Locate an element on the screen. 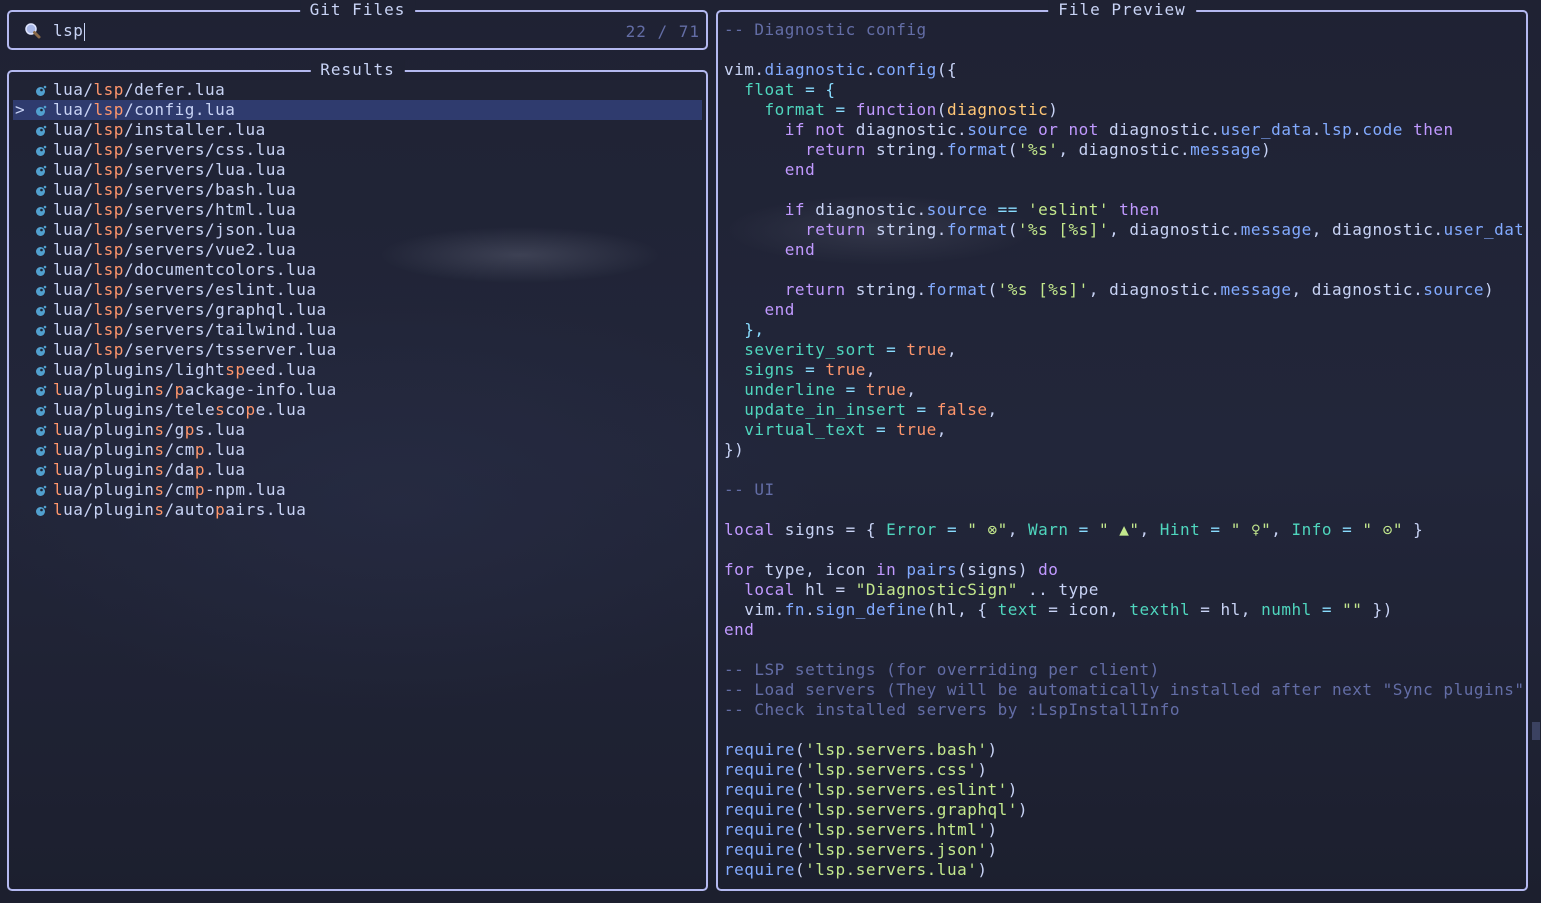 The width and height of the screenshot is (1541, 903). code-line: require('lsp.servers.eslint') is located at coordinates (1123, 790).